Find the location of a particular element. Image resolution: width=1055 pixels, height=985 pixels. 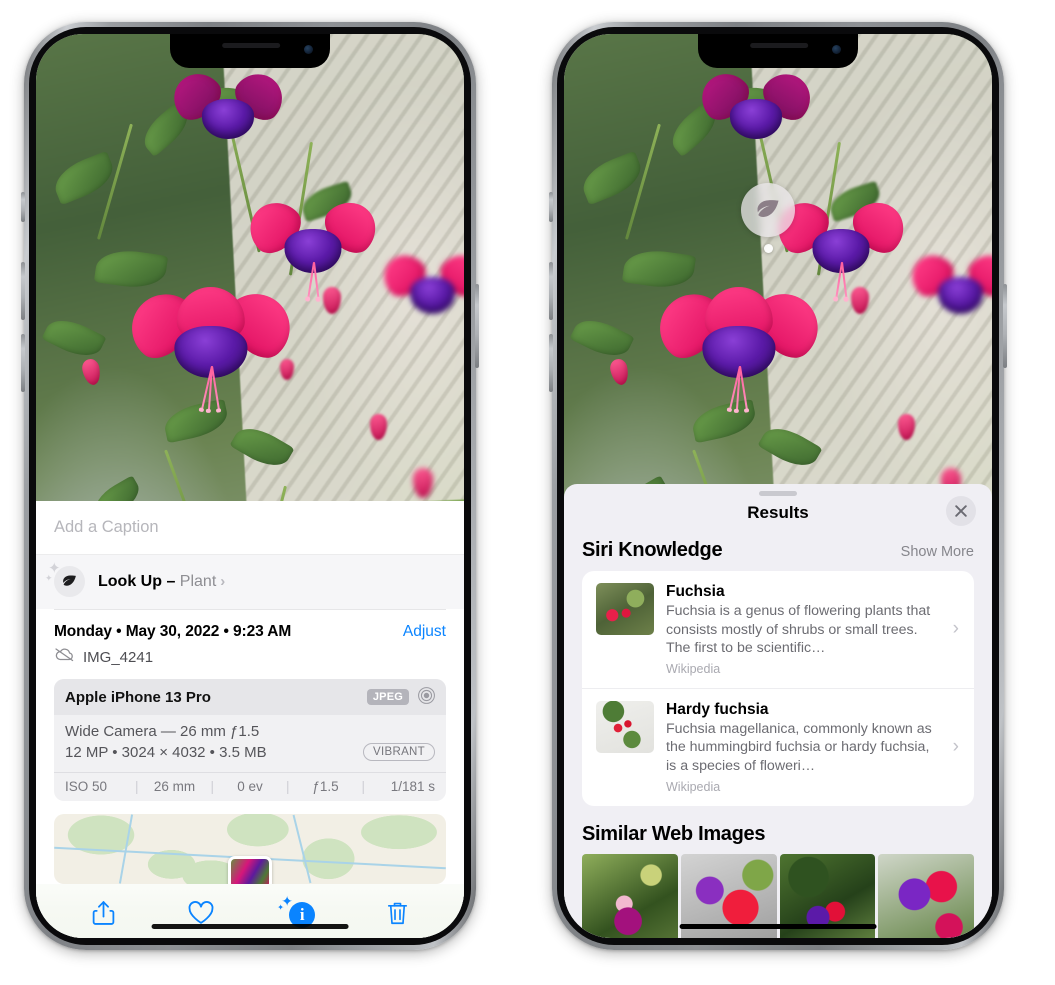

stat-focal-length: 26 mm is located at coordinates (174, 786).